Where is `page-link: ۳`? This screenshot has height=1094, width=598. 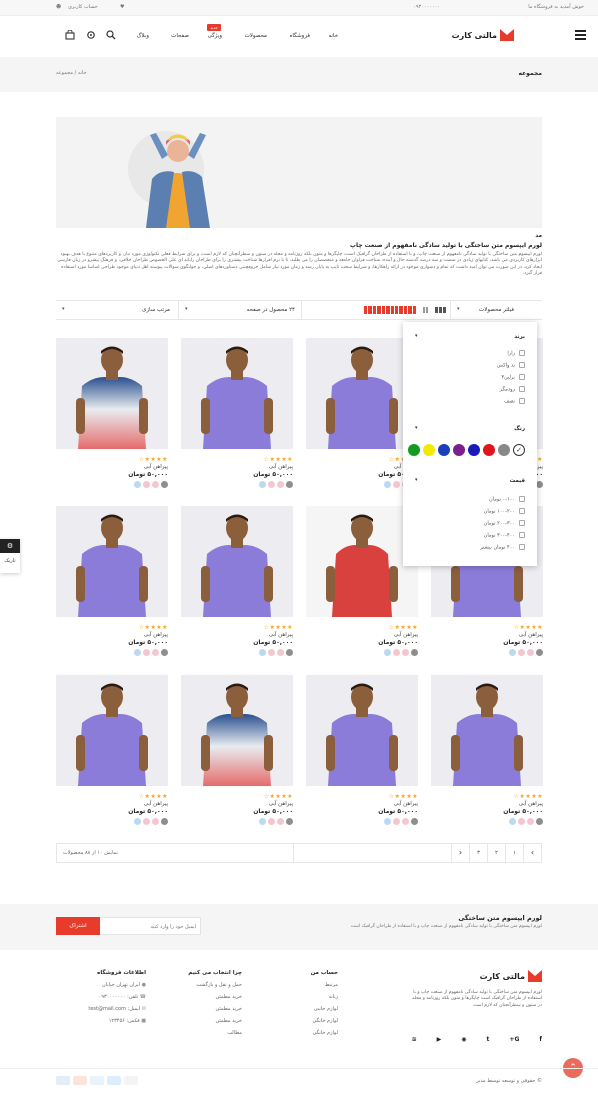 page-link: ۳ is located at coordinates (478, 853).